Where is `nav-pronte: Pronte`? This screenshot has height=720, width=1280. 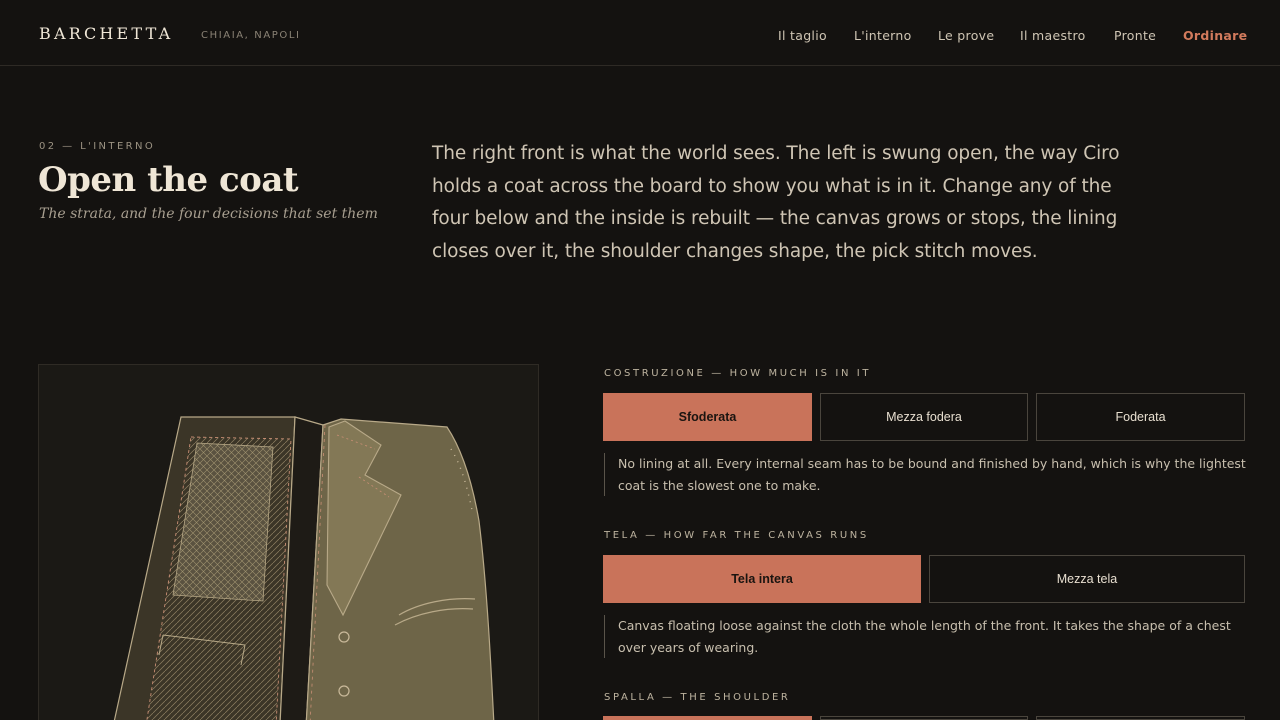 nav-pronte: Pronte is located at coordinates (1135, 35).